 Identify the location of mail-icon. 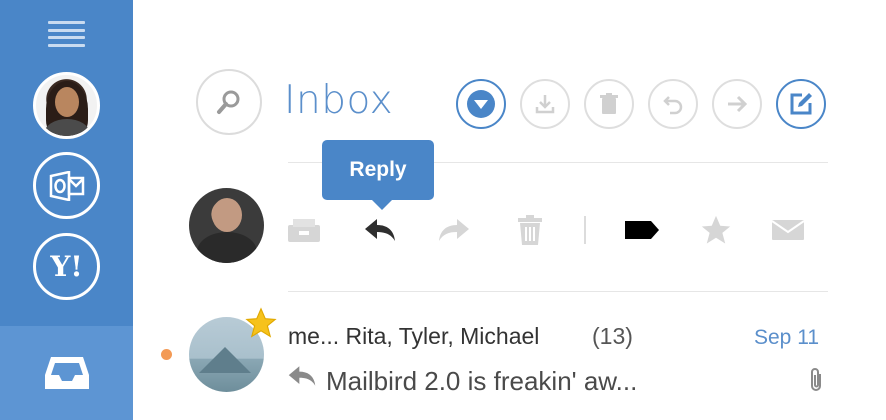
(788, 230).